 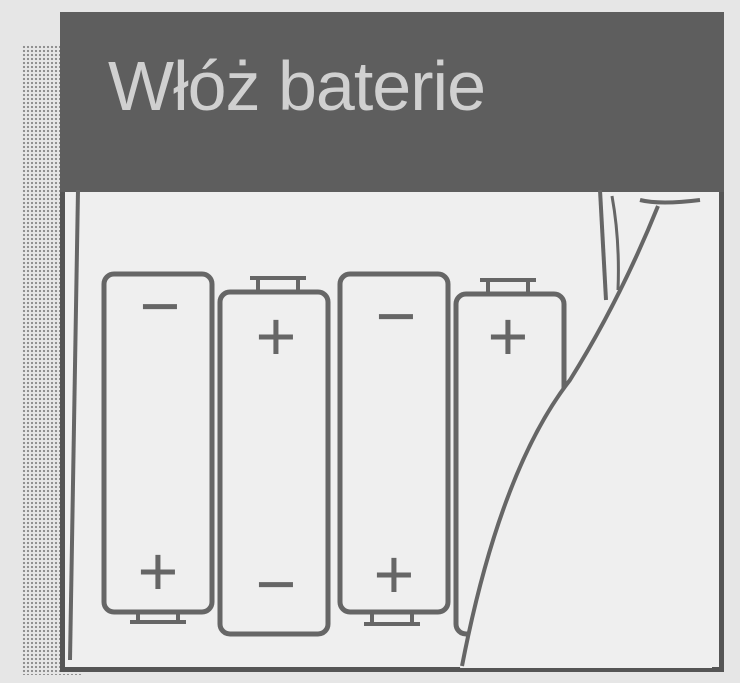 I want to click on battery-1-top-symbol: −, so click(x=160, y=306).